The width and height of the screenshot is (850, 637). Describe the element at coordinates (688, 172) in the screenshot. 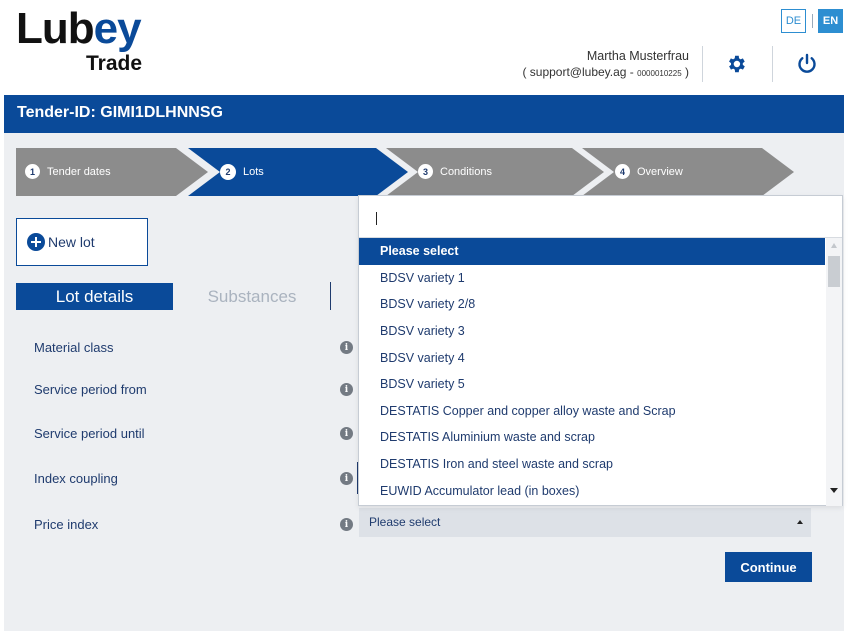

I see `step-overview-shape` at that location.